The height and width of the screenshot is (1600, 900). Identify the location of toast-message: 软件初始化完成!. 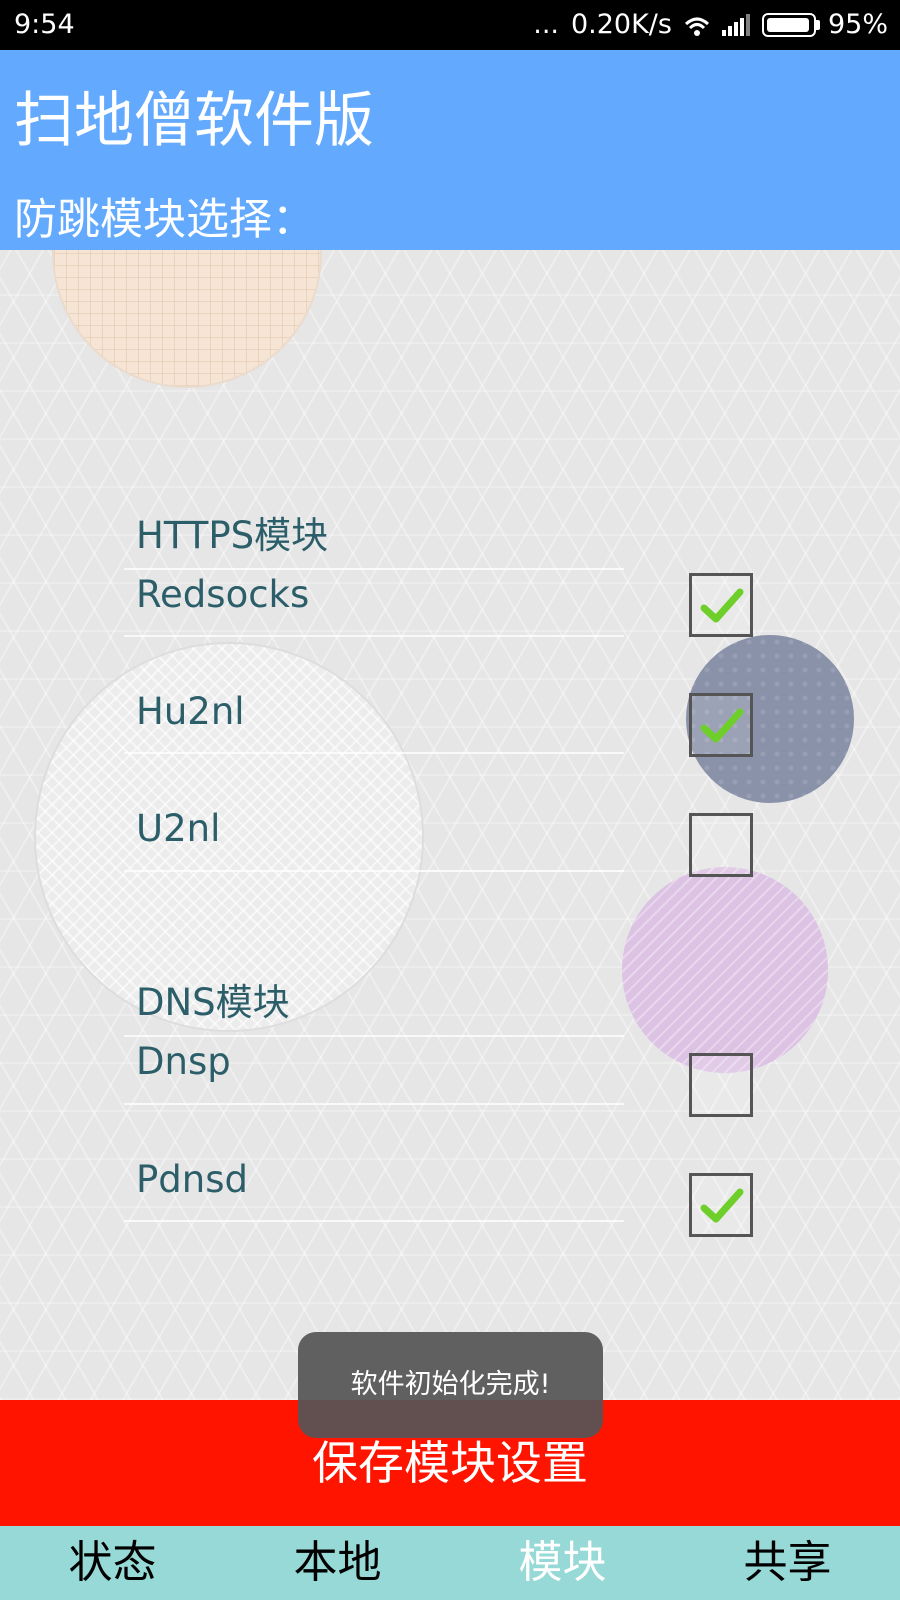
(450, 1385).